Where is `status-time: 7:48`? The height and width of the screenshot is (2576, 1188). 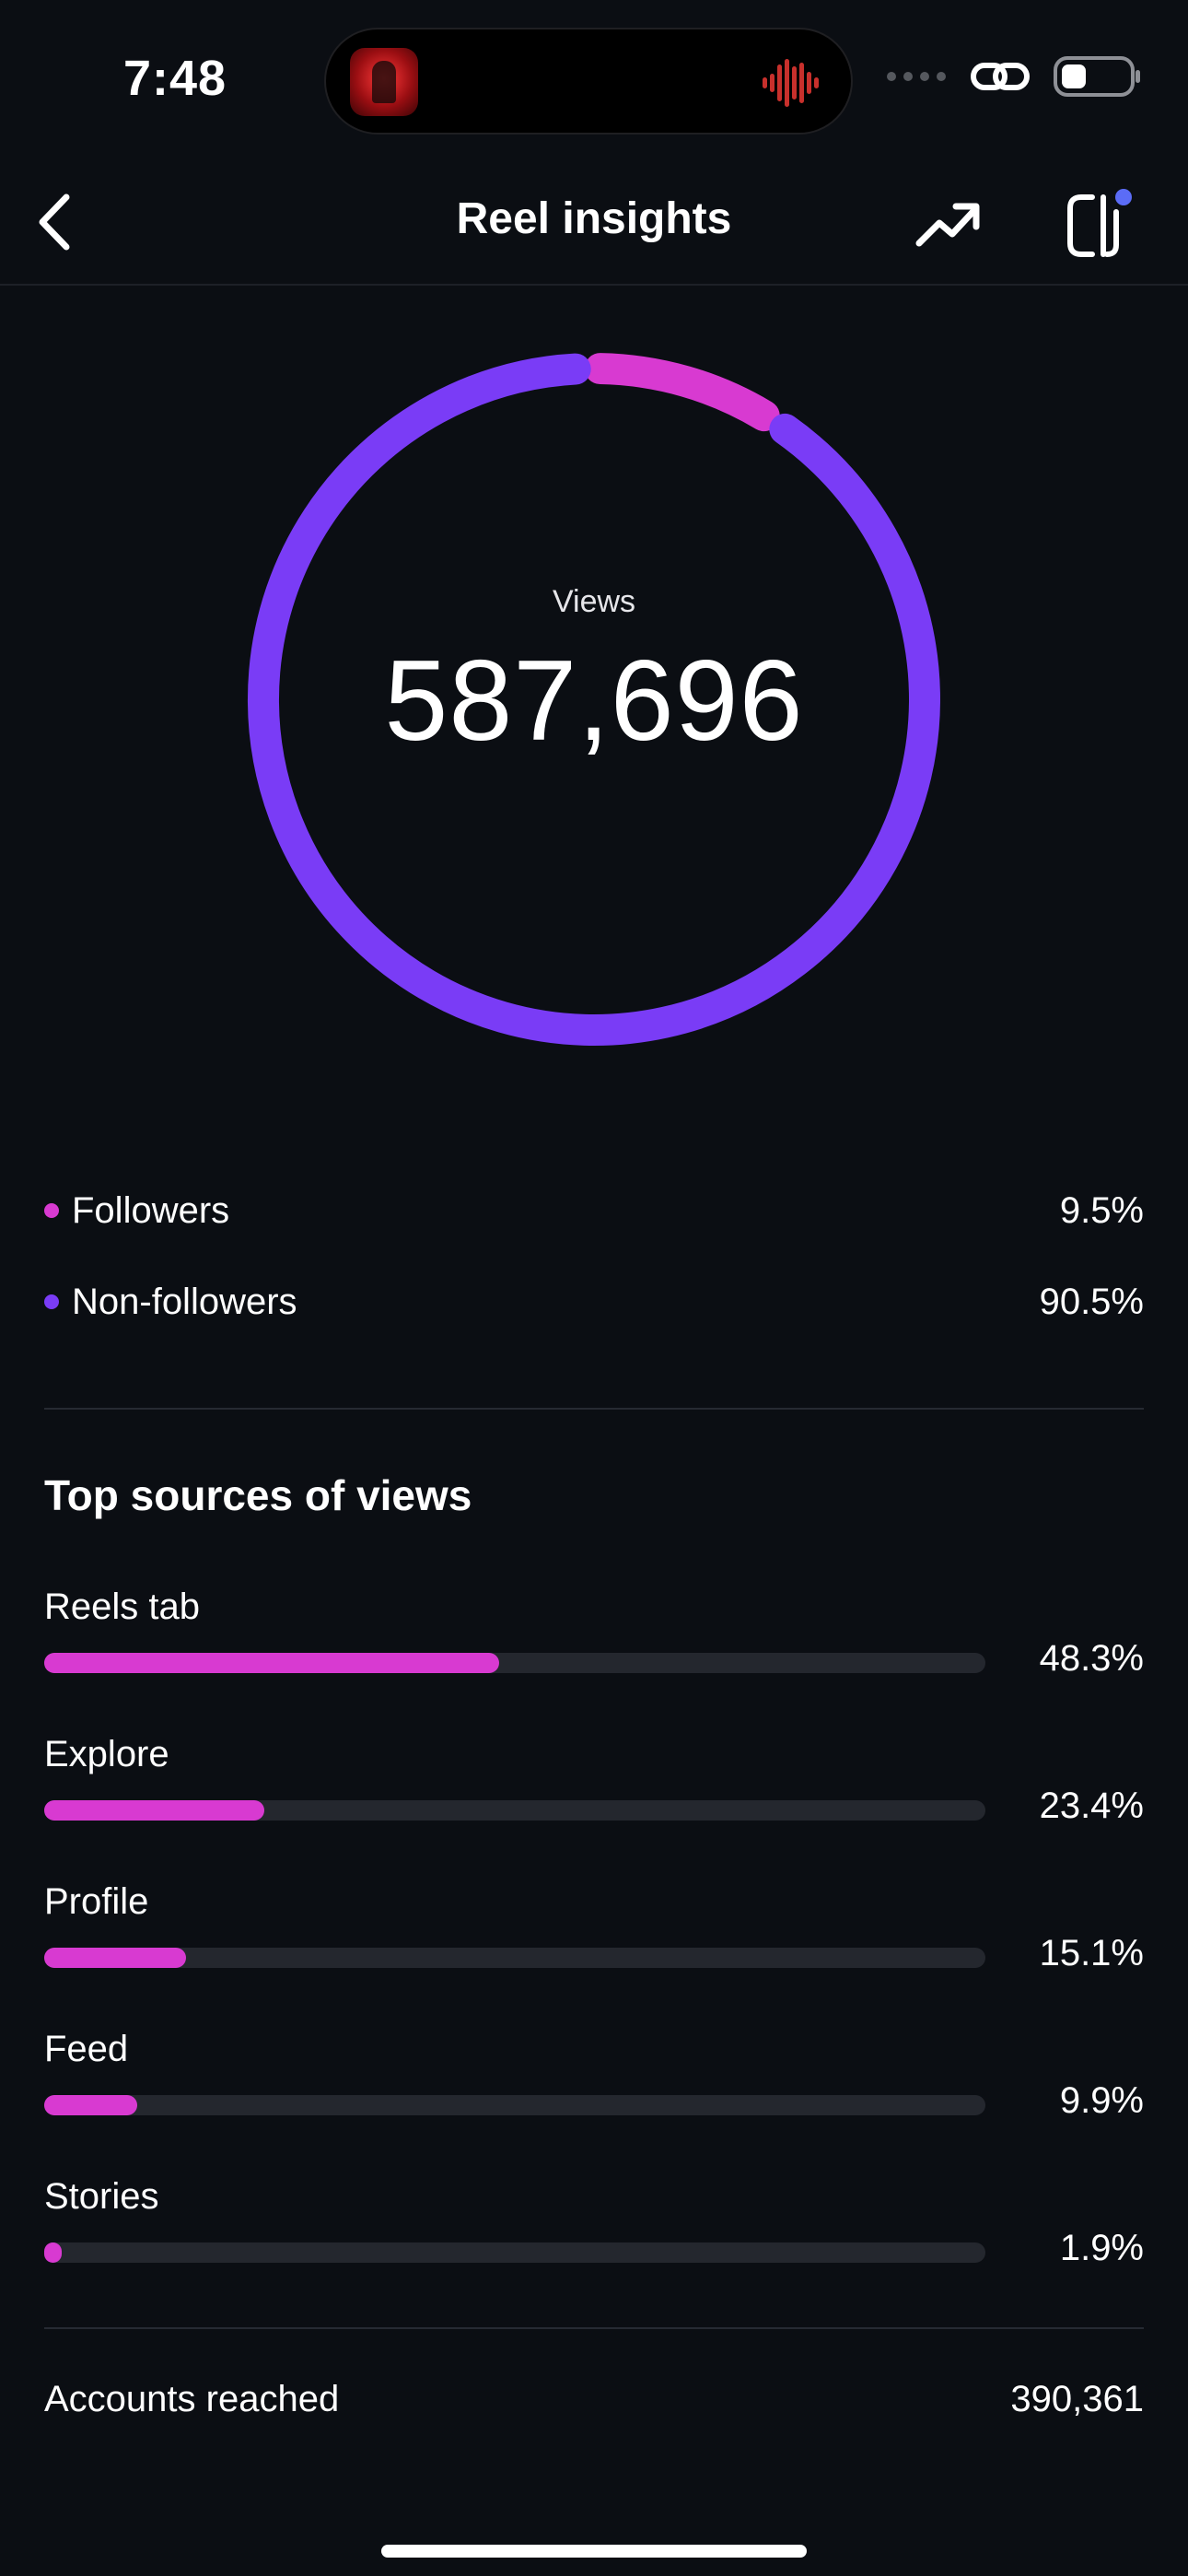 status-time: 7:48 is located at coordinates (175, 78).